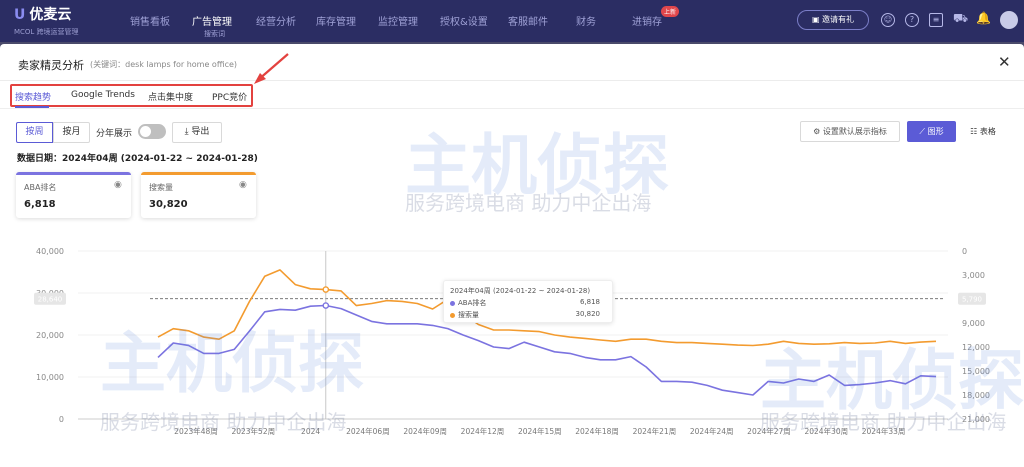  Describe the element at coordinates (537, 165) in the screenshot. I see `watermark-brand: 主机侦探` at that location.